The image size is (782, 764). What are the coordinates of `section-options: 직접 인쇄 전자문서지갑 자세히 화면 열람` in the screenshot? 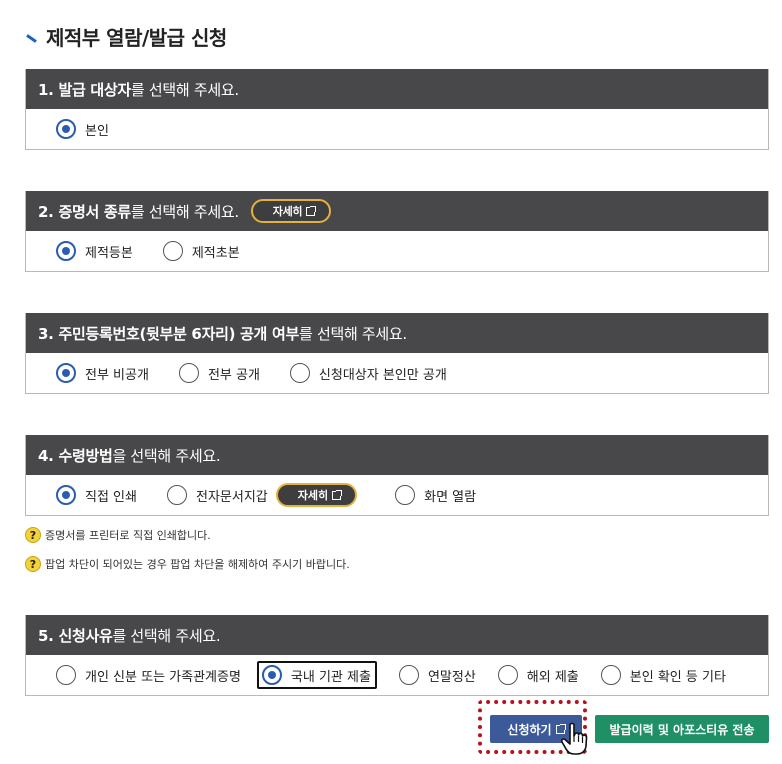 It's located at (397, 495).